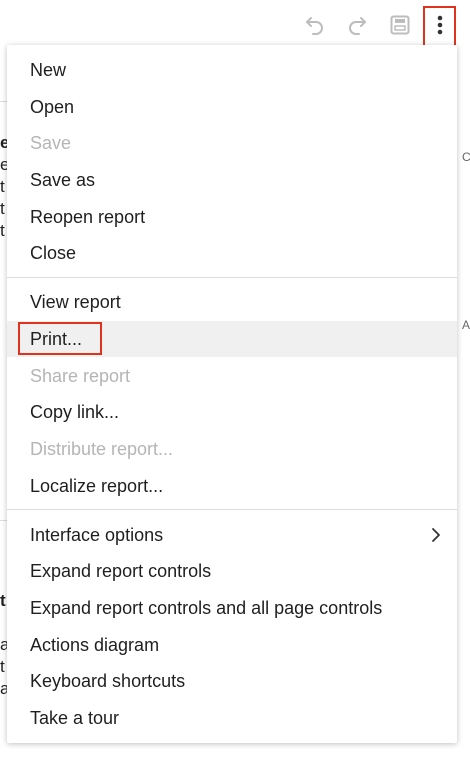 The image size is (470, 759). What do you see at coordinates (232, 217) in the screenshot?
I see `menu-item-reopen-report: Reopen report` at bounding box center [232, 217].